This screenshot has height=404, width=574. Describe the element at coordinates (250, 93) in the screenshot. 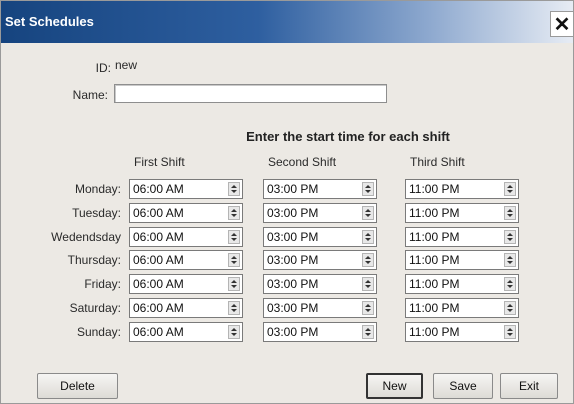

I see `name-field` at that location.